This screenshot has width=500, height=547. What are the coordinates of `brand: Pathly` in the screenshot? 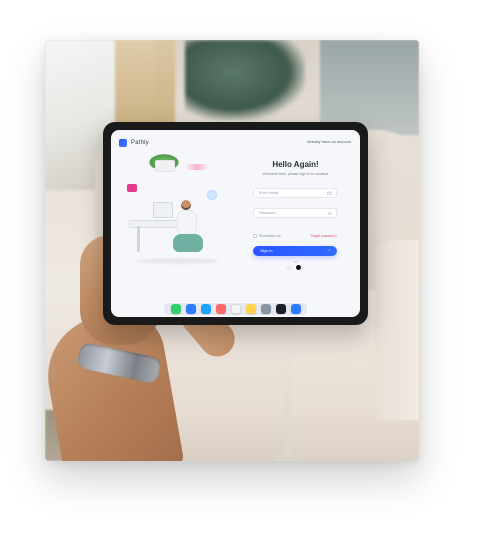 It's located at (134, 143).